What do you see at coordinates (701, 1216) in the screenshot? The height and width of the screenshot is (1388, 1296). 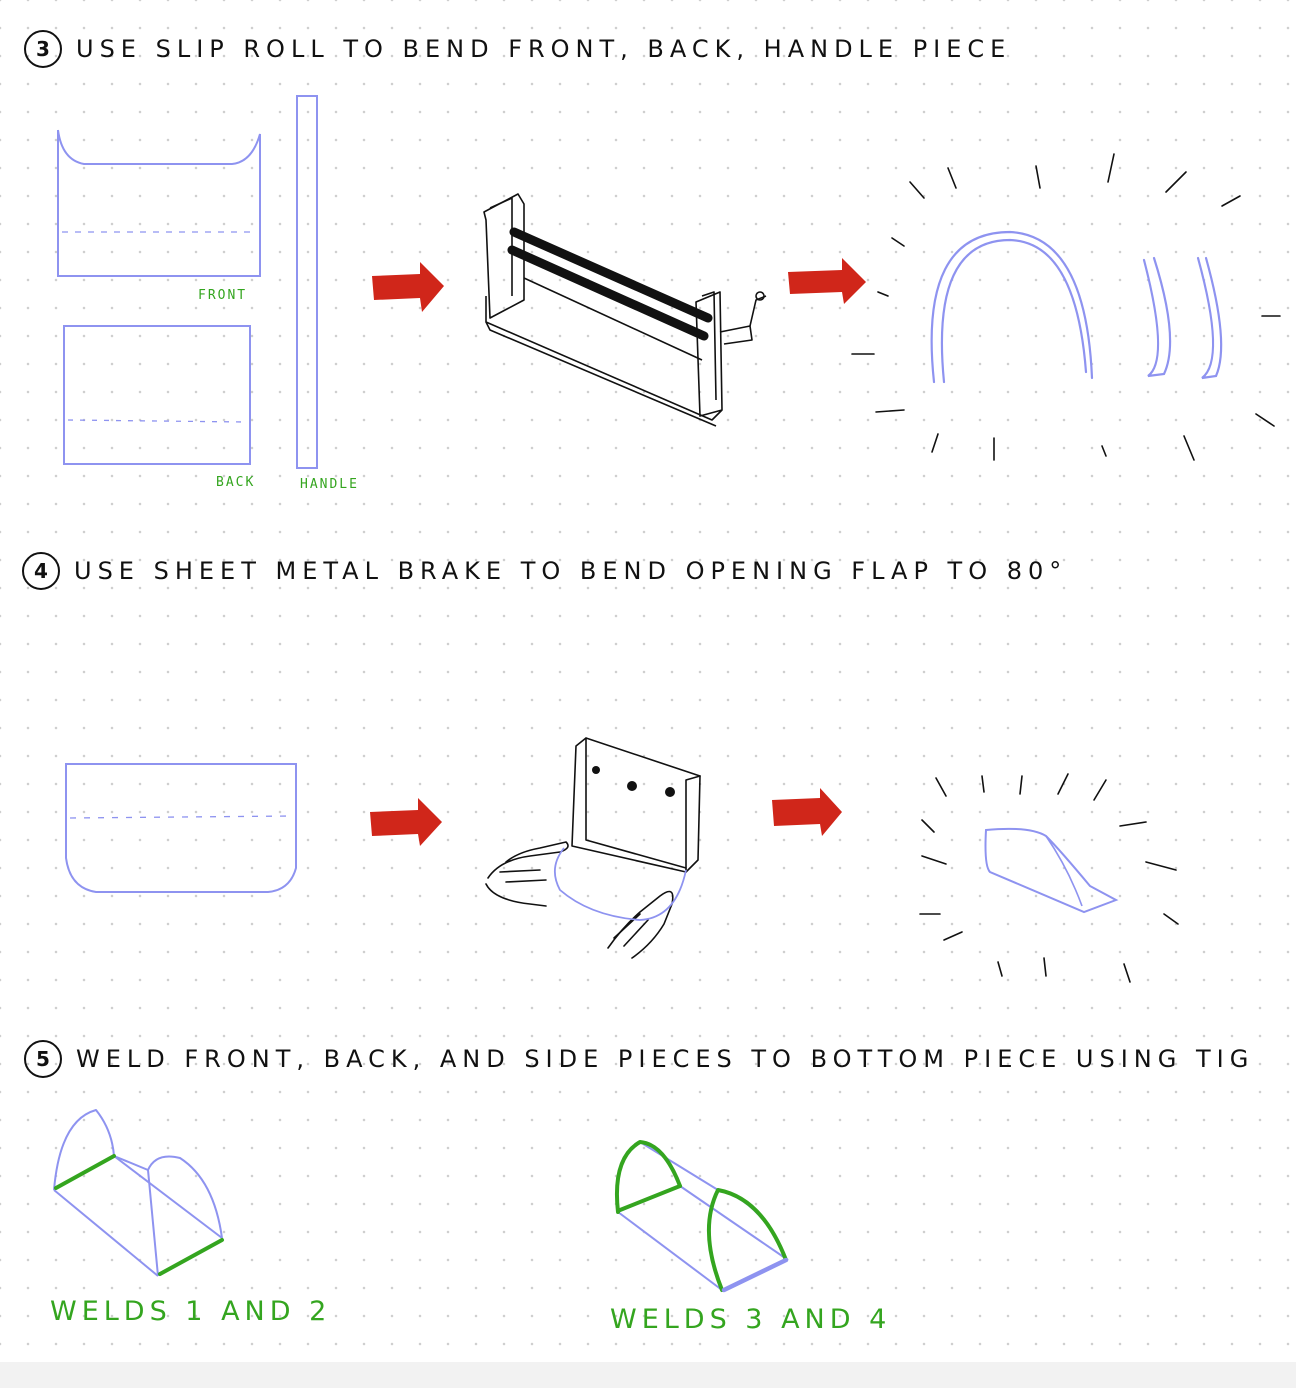 I see `weld-assembly-2-sketch` at bounding box center [701, 1216].